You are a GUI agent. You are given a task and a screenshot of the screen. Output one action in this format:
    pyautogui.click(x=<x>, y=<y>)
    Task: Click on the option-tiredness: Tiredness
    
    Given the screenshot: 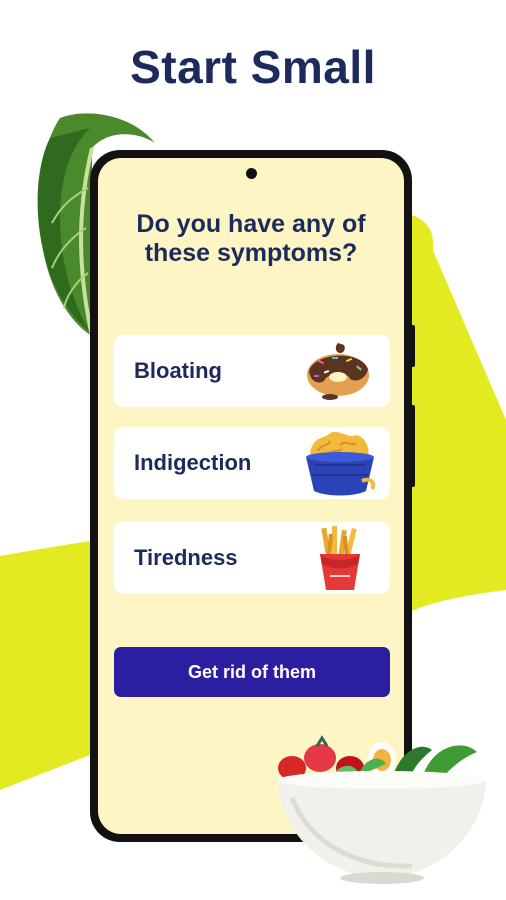 What is the action you would take?
    pyautogui.click(x=252, y=558)
    